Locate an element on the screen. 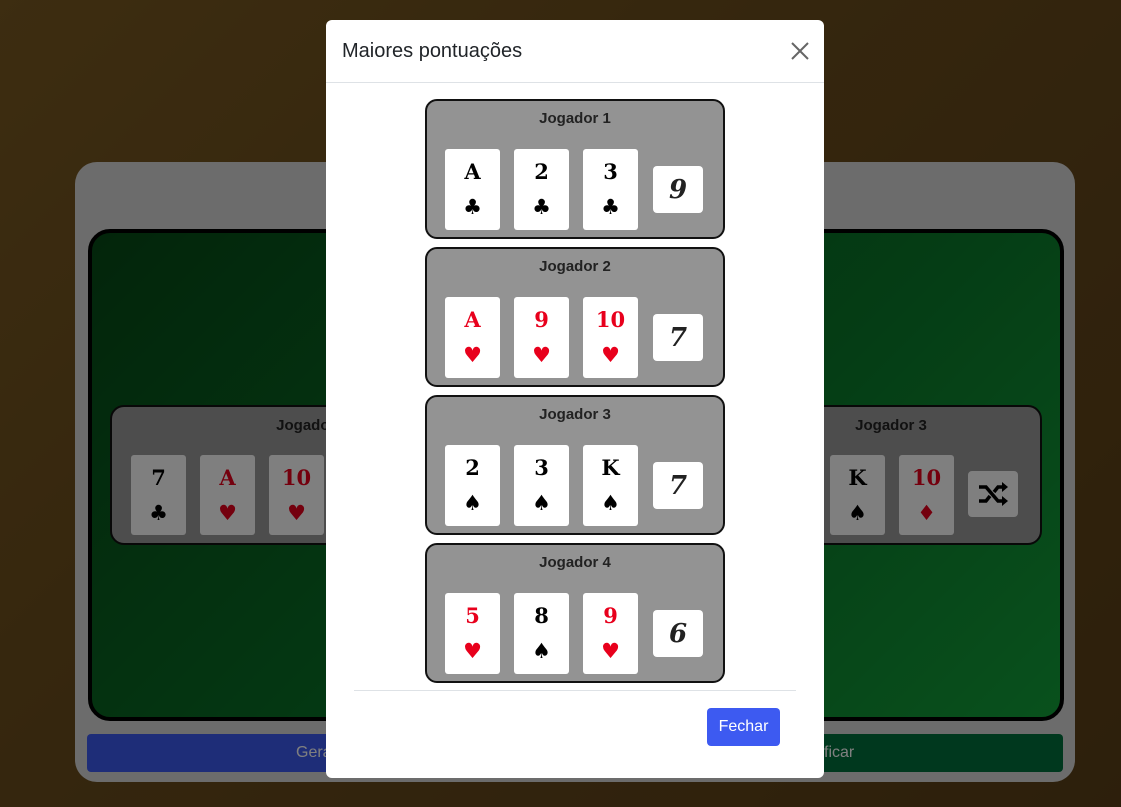  player-name: Jogador 2 is located at coordinates (575, 266).